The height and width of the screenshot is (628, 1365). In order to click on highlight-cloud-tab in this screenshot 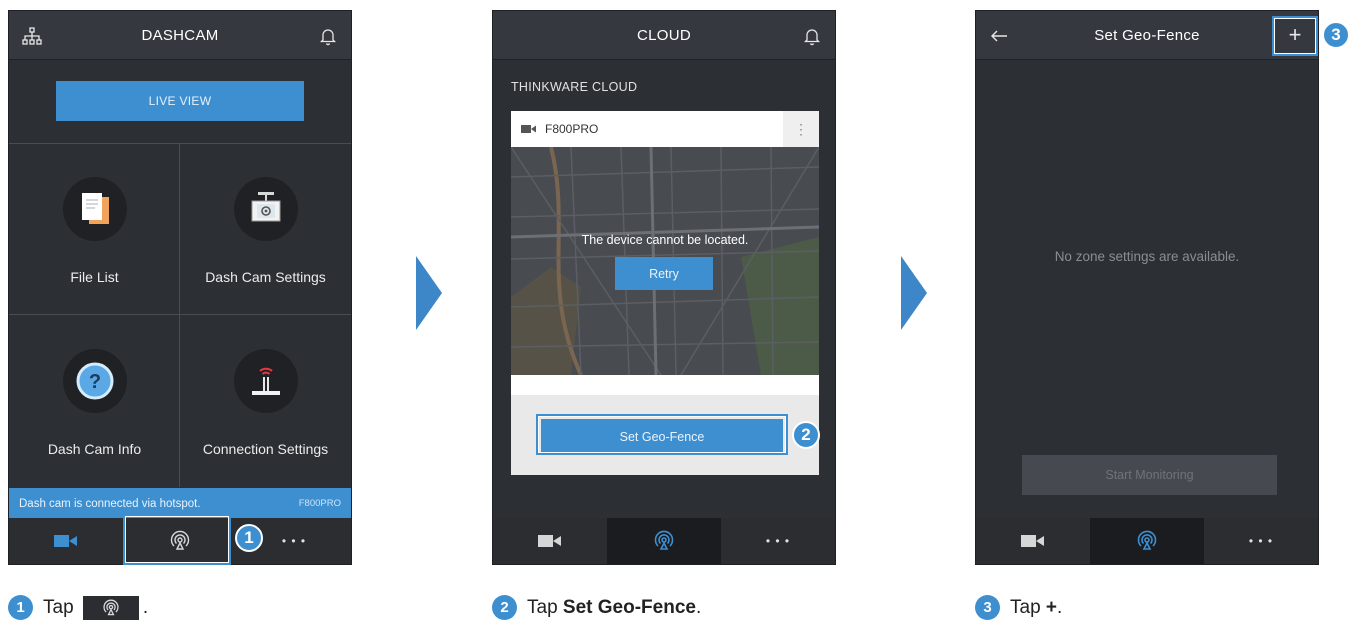, I will do `click(177, 539)`.